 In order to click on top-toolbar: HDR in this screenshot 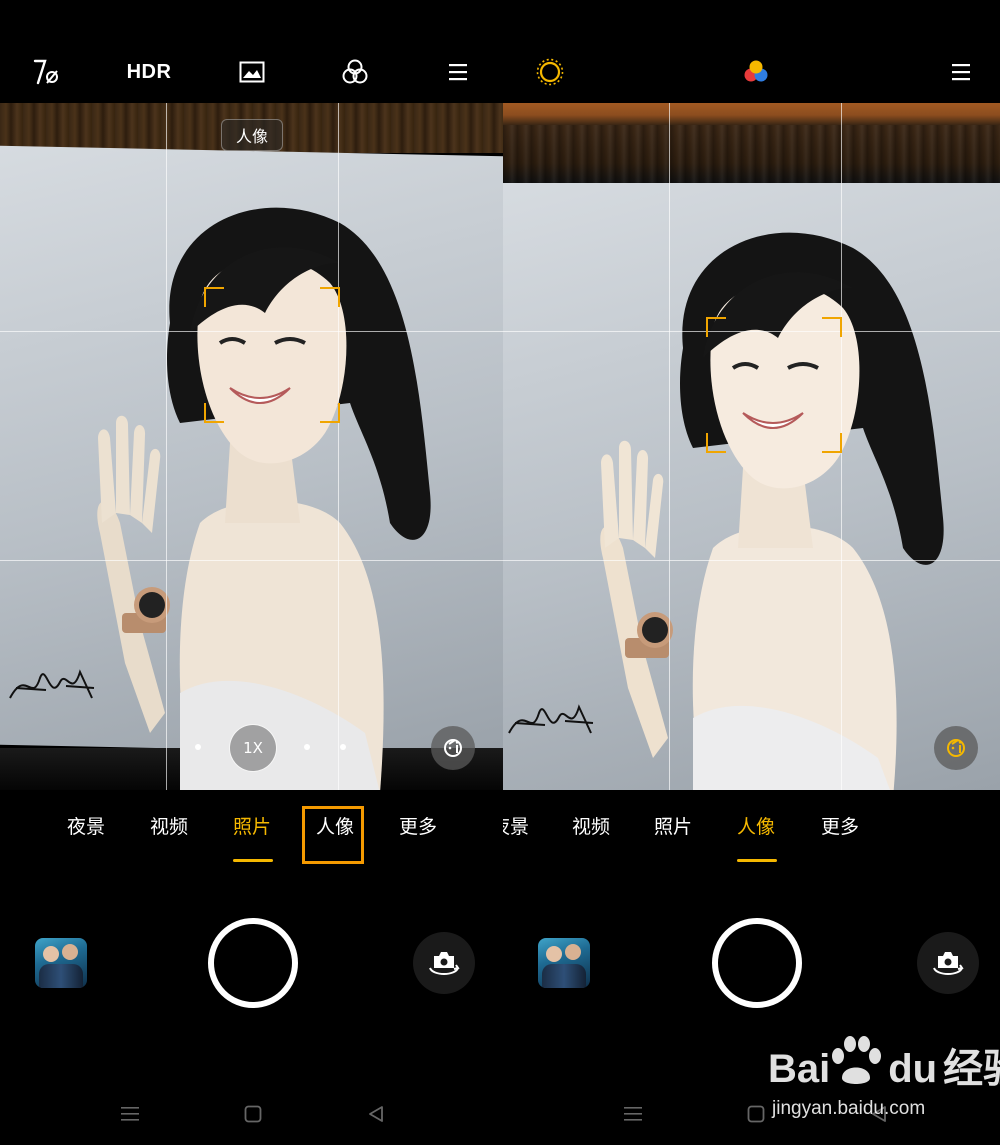, I will do `click(251, 51)`.